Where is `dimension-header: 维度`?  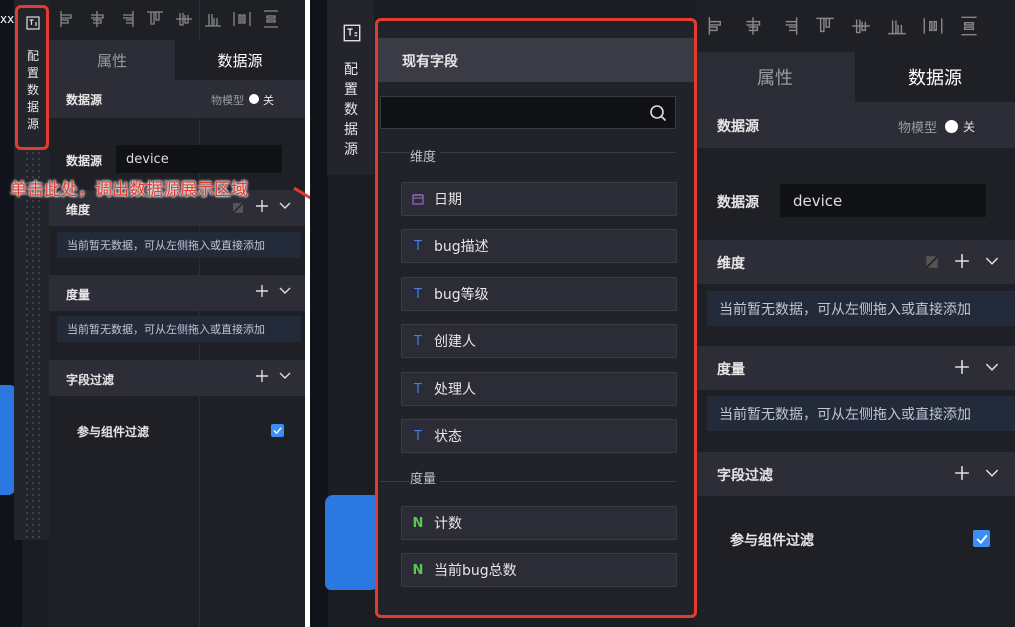
dimension-header: 维度 is located at coordinates (855, 262).